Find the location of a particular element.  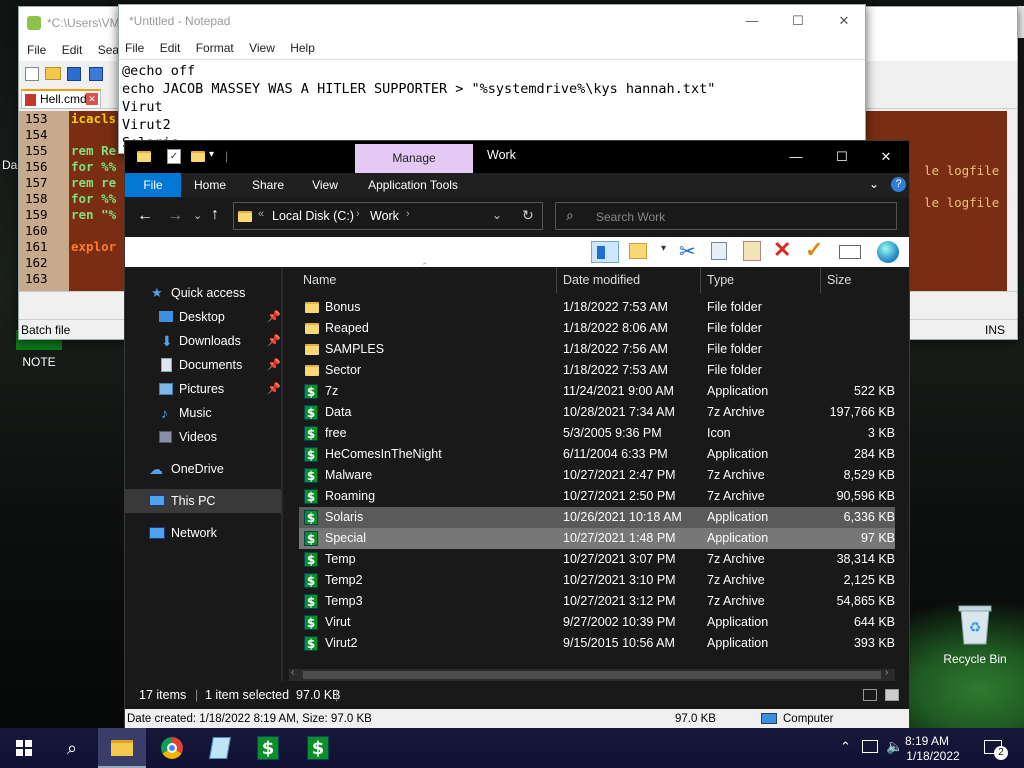

file-row-bonus: Bonus 1/18/2022 7:53 AM File folder is located at coordinates (597, 307).